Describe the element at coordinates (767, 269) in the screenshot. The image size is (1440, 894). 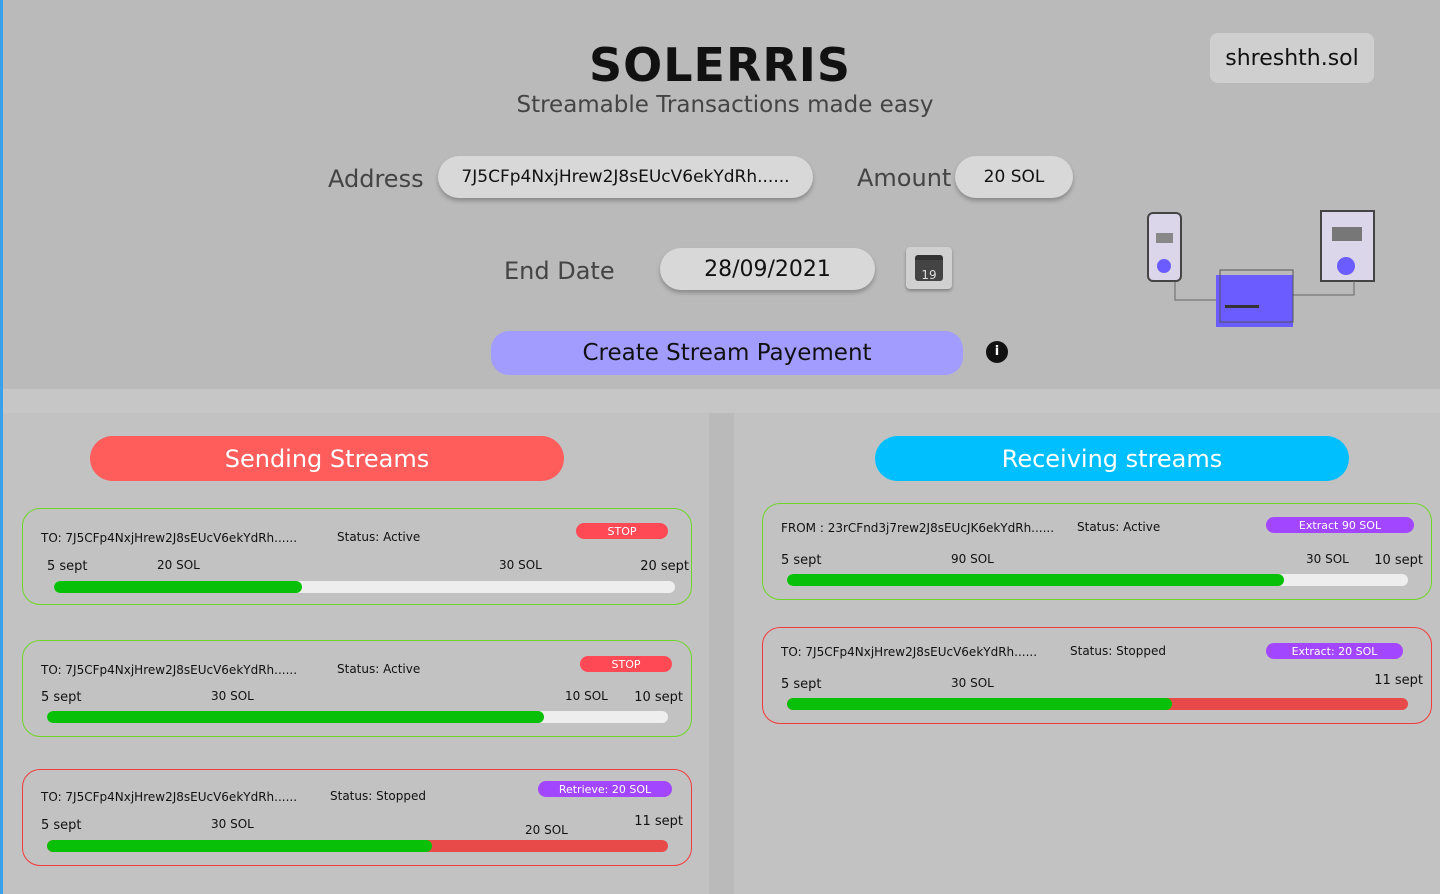
I see `end-date-input: 28/09/2021` at that location.